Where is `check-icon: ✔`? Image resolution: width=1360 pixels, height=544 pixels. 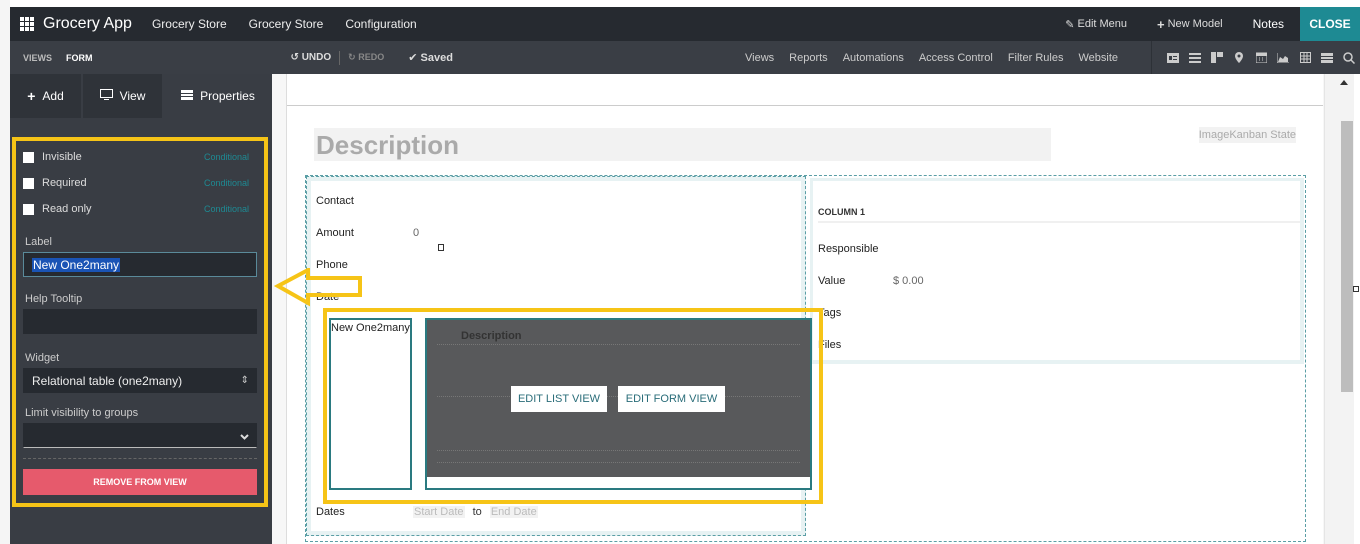
check-icon: ✔ is located at coordinates (413, 58).